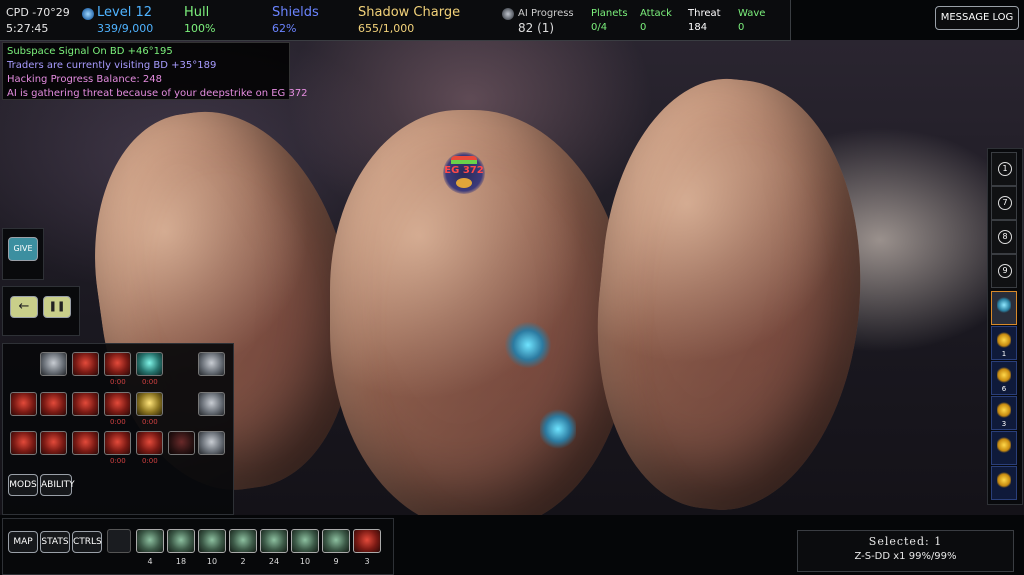 The width and height of the screenshot is (1024, 575). What do you see at coordinates (464, 170) in the screenshot?
I see `planet-name-label: EG 372` at bounding box center [464, 170].